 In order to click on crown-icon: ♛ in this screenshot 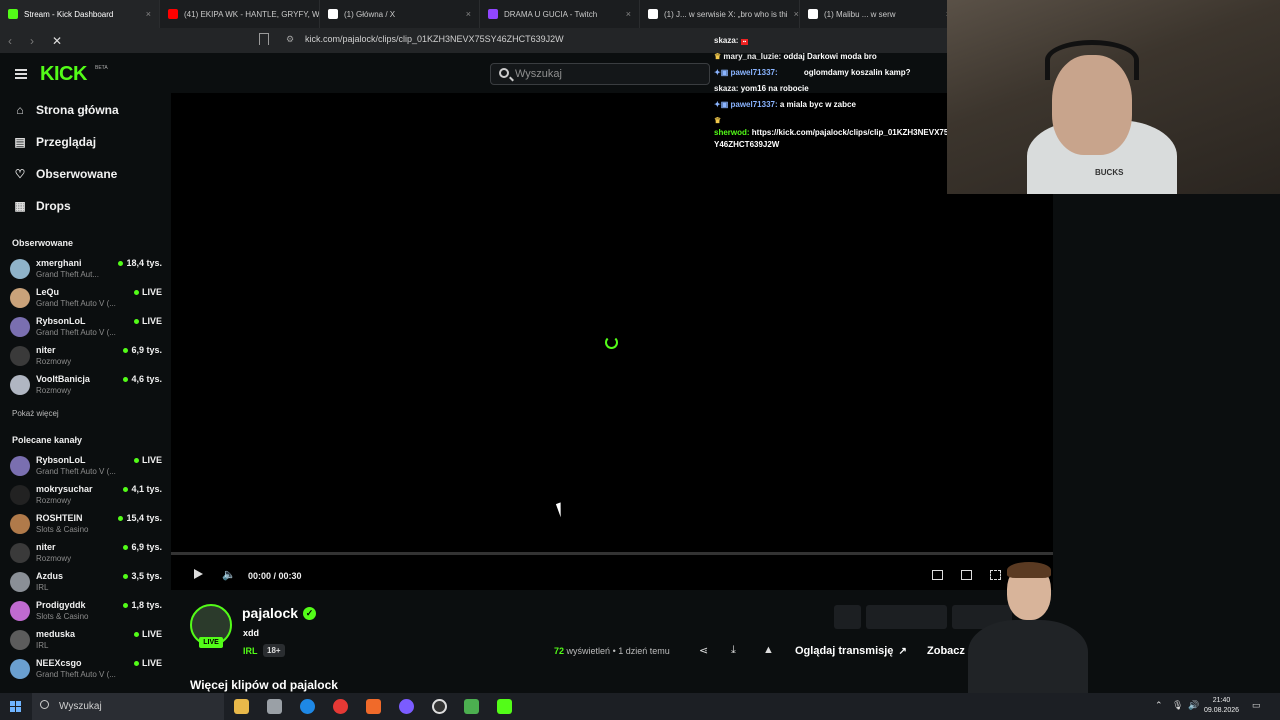, I will do `click(718, 120)`.